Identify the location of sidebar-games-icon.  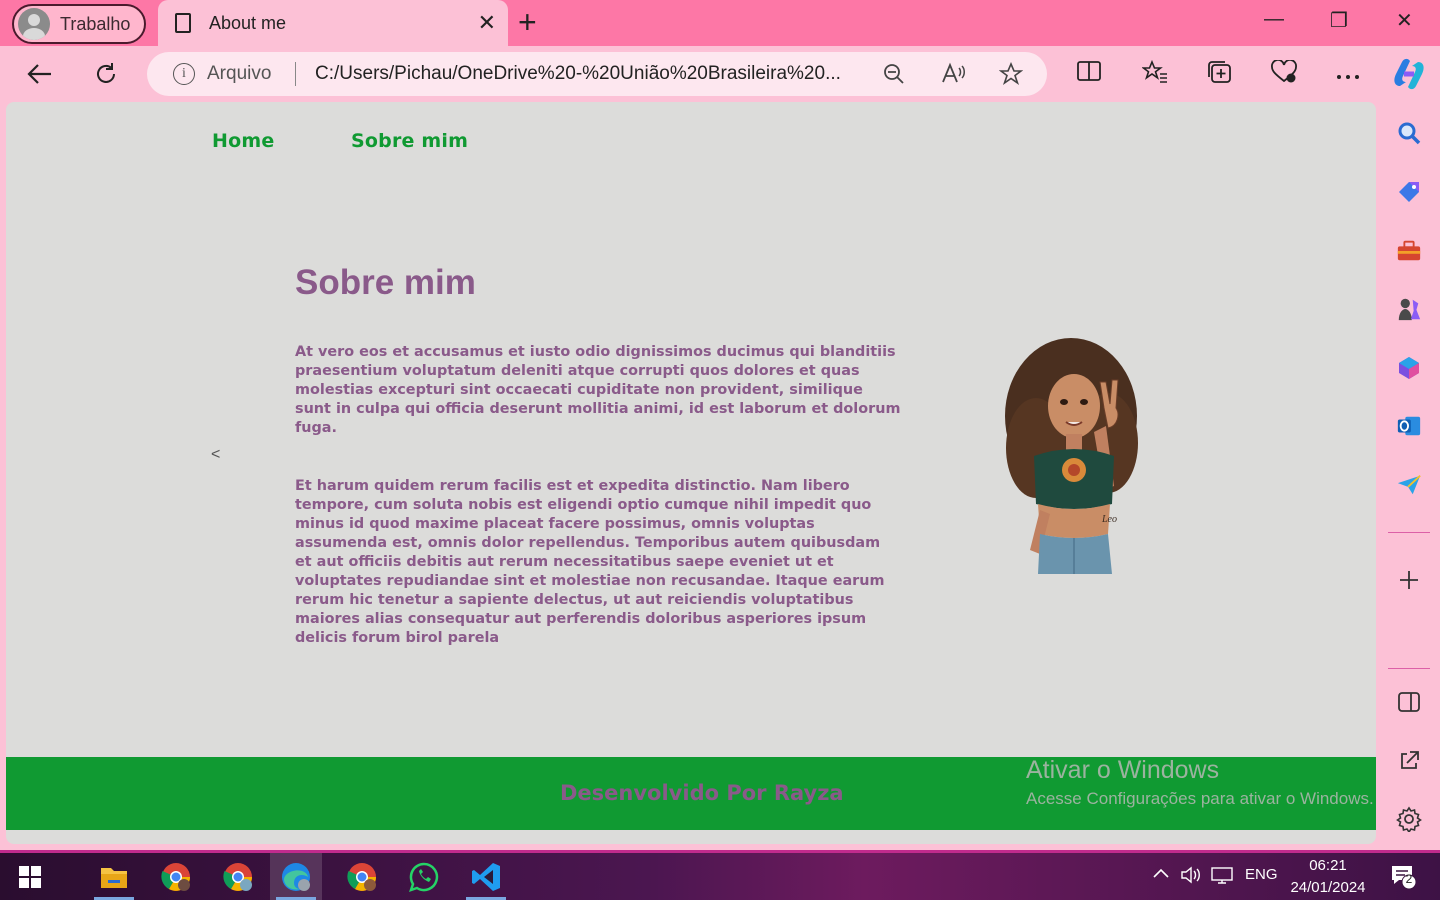
(1409, 309).